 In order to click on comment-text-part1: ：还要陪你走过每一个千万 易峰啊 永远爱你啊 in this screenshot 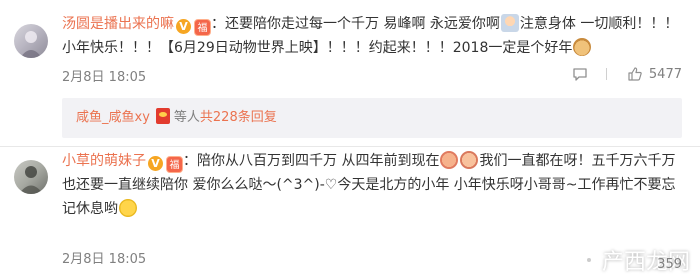, I will do `click(355, 24)`.